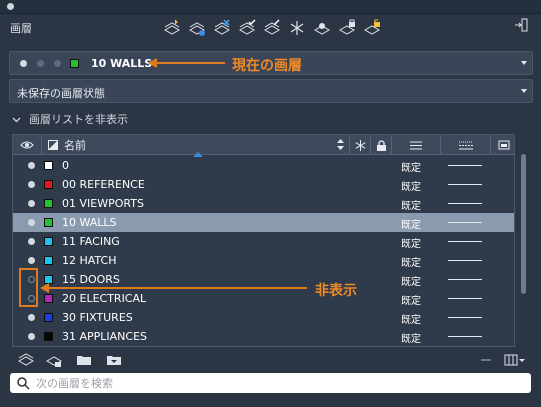 The width and height of the screenshot is (541, 407). I want to click on layer-name: 11 FACING, so click(91, 241).